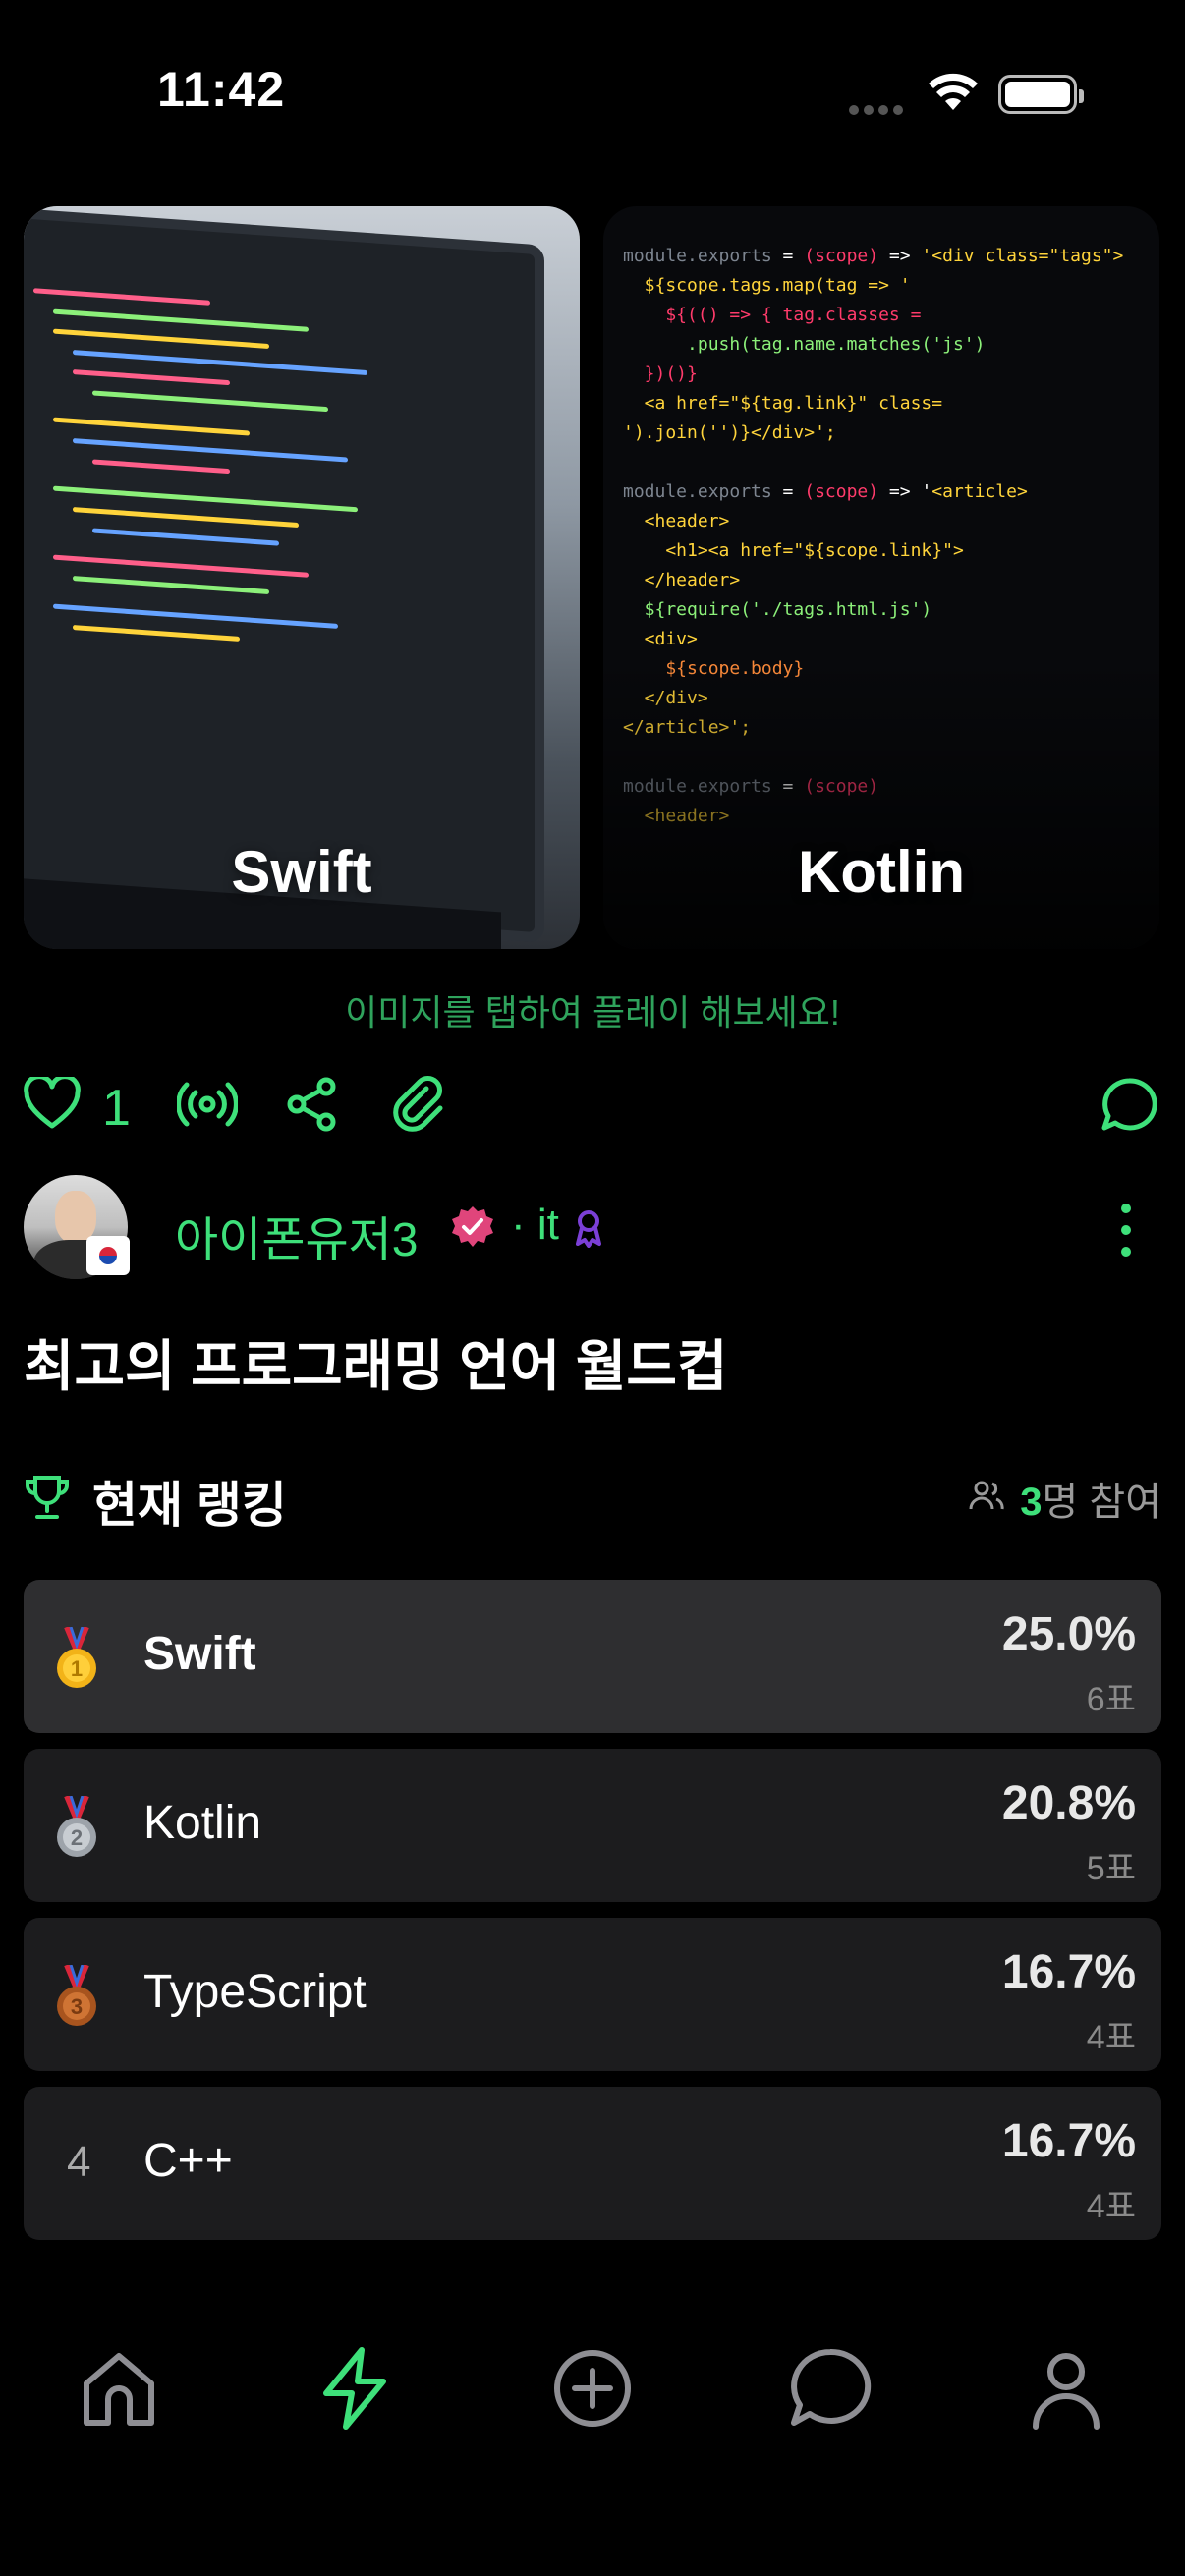 Image resolution: width=1185 pixels, height=2576 pixels. What do you see at coordinates (987, 1498) in the screenshot?
I see `people-icon` at bounding box center [987, 1498].